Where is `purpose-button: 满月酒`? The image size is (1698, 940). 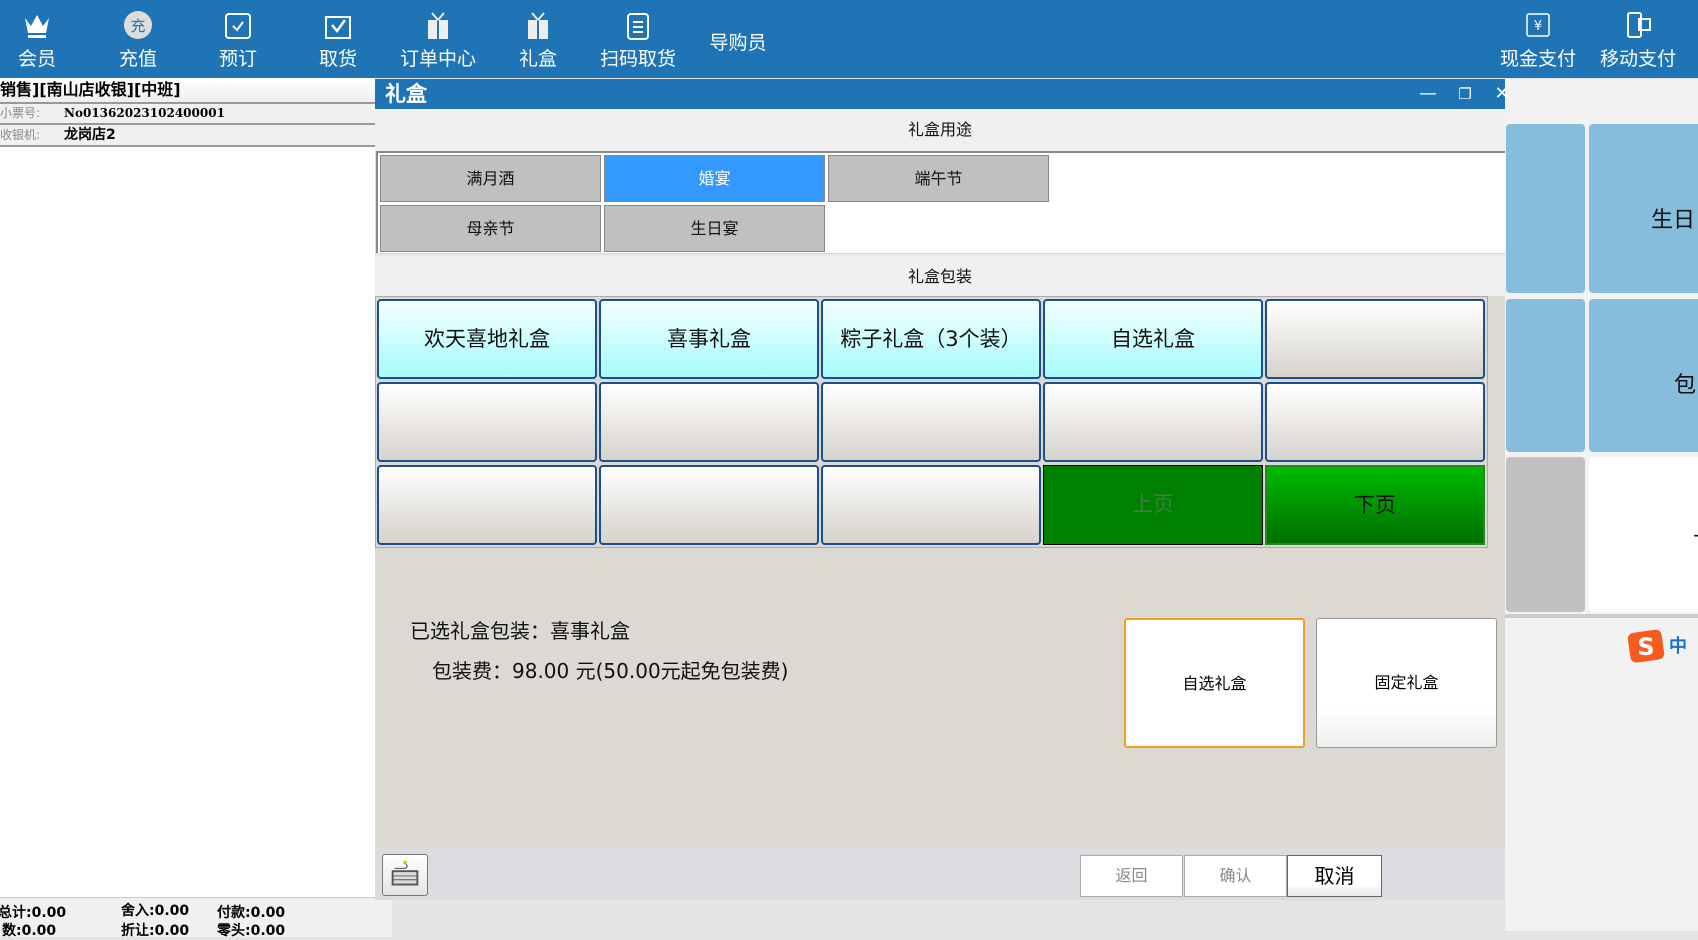
purpose-button: 满月酒 is located at coordinates (490, 178).